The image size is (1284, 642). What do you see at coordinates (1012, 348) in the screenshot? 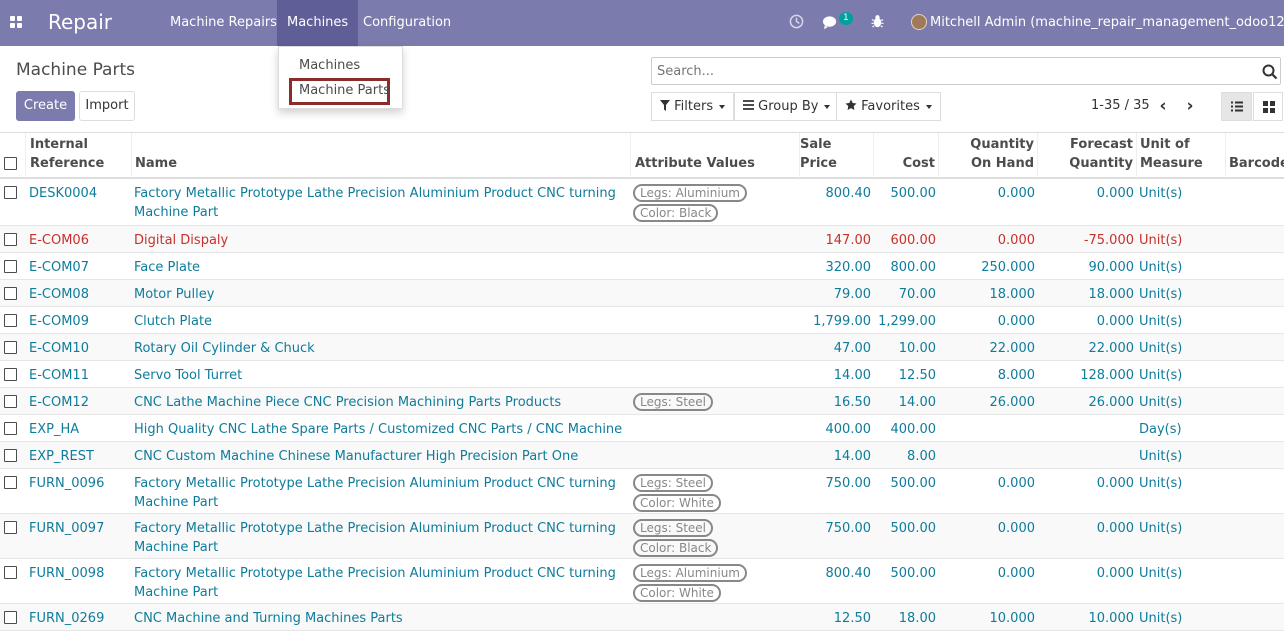
I see `cell-quantity-on-hand: 22.000` at bounding box center [1012, 348].